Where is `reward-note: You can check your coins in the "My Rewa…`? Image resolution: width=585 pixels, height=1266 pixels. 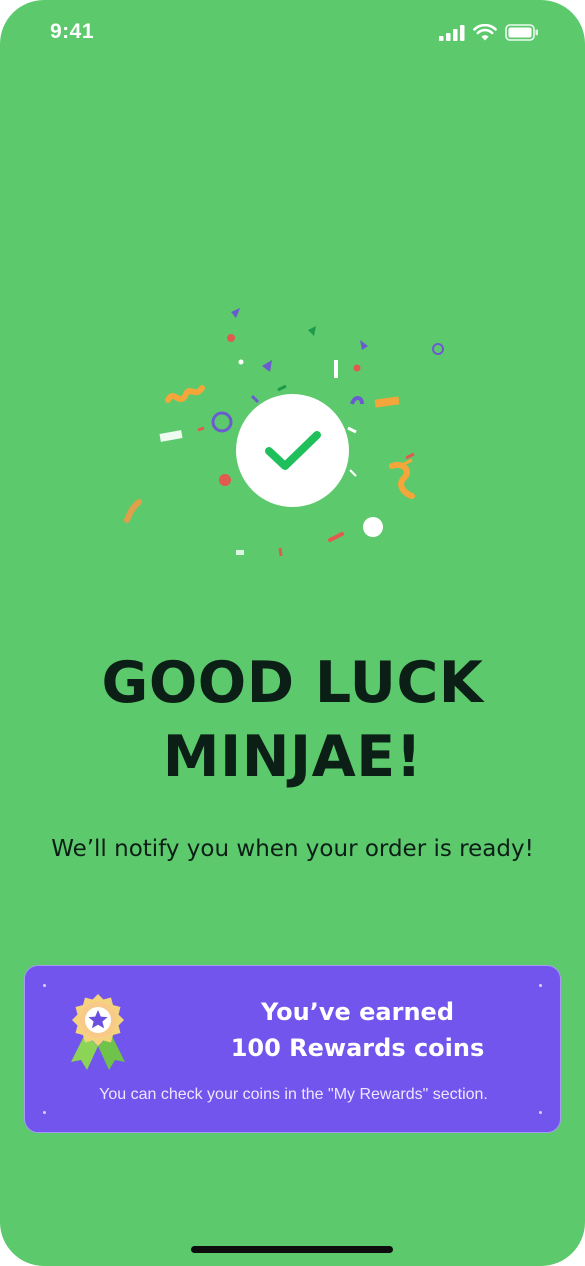 reward-note: You can check your coins in the "My Rewa… is located at coordinates (293, 1094).